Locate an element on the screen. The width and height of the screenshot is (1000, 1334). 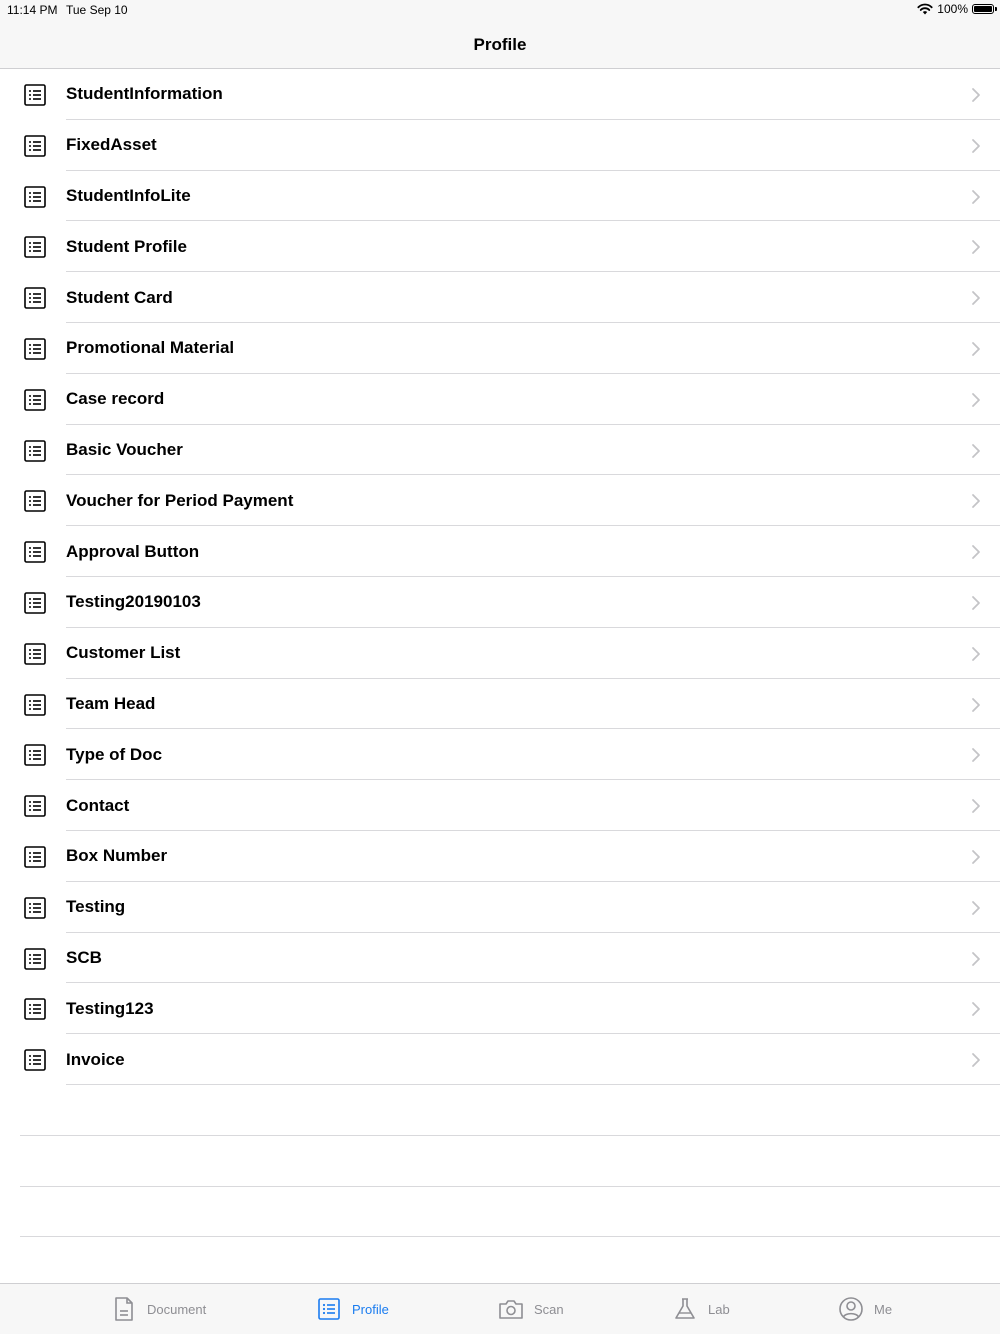
list-item-label: Customer List is located at coordinates (123, 653).